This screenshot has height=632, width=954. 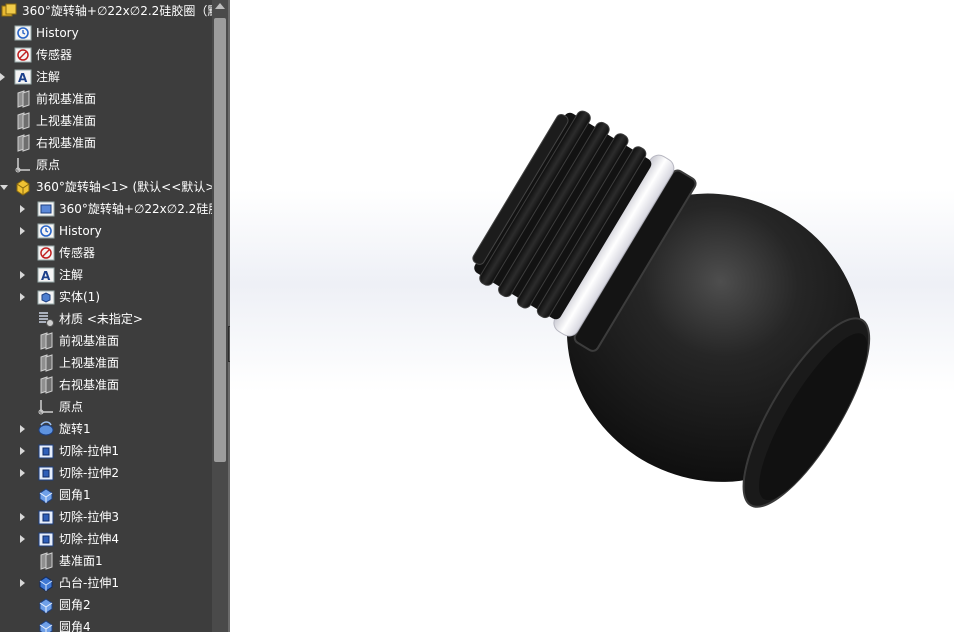 I want to click on scroll-up-icon, so click(x=220, y=6).